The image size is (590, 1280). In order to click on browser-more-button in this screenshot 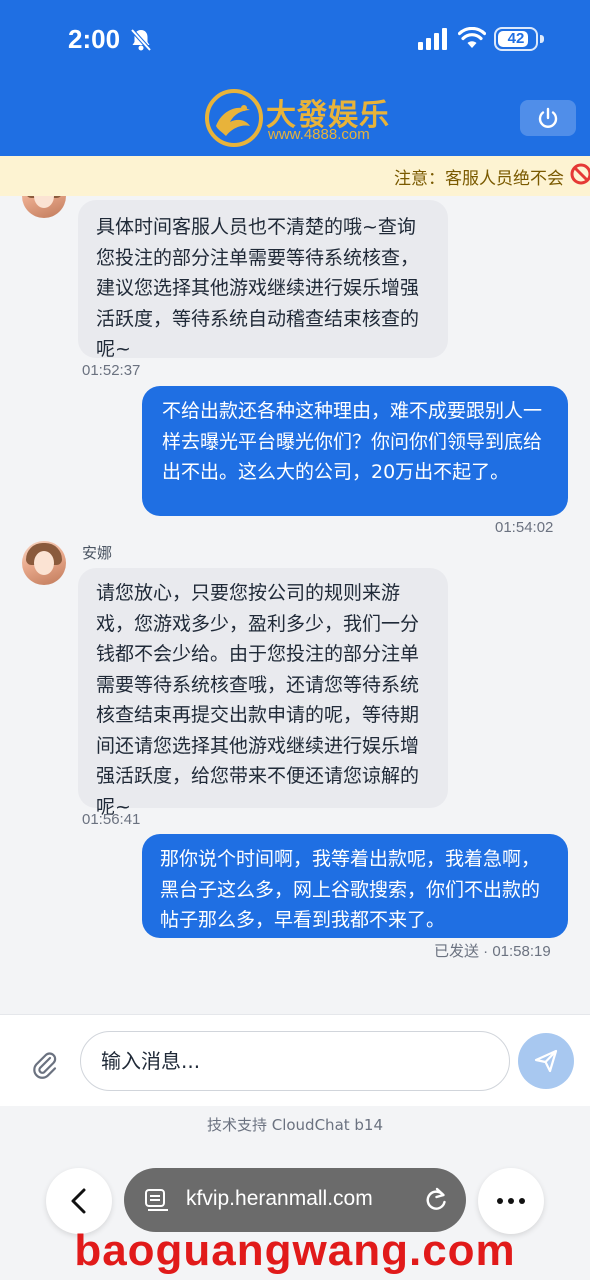, I will do `click(511, 1201)`.